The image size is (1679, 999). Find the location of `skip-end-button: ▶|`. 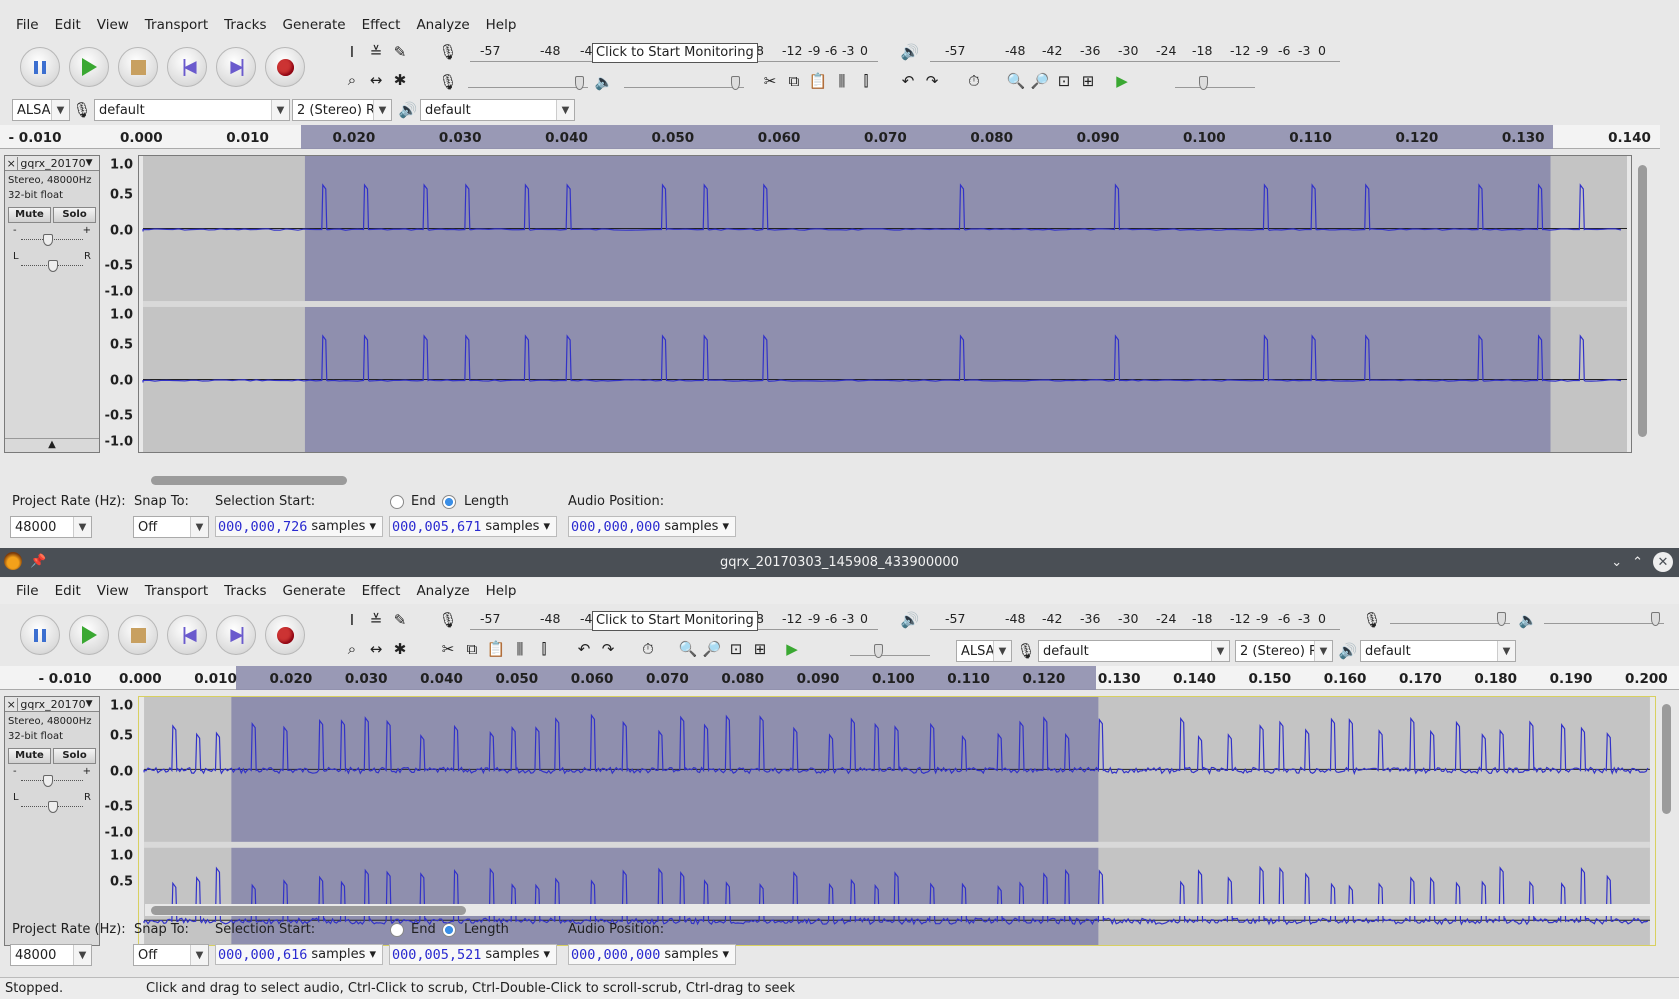

skip-end-button: ▶| is located at coordinates (236, 635).